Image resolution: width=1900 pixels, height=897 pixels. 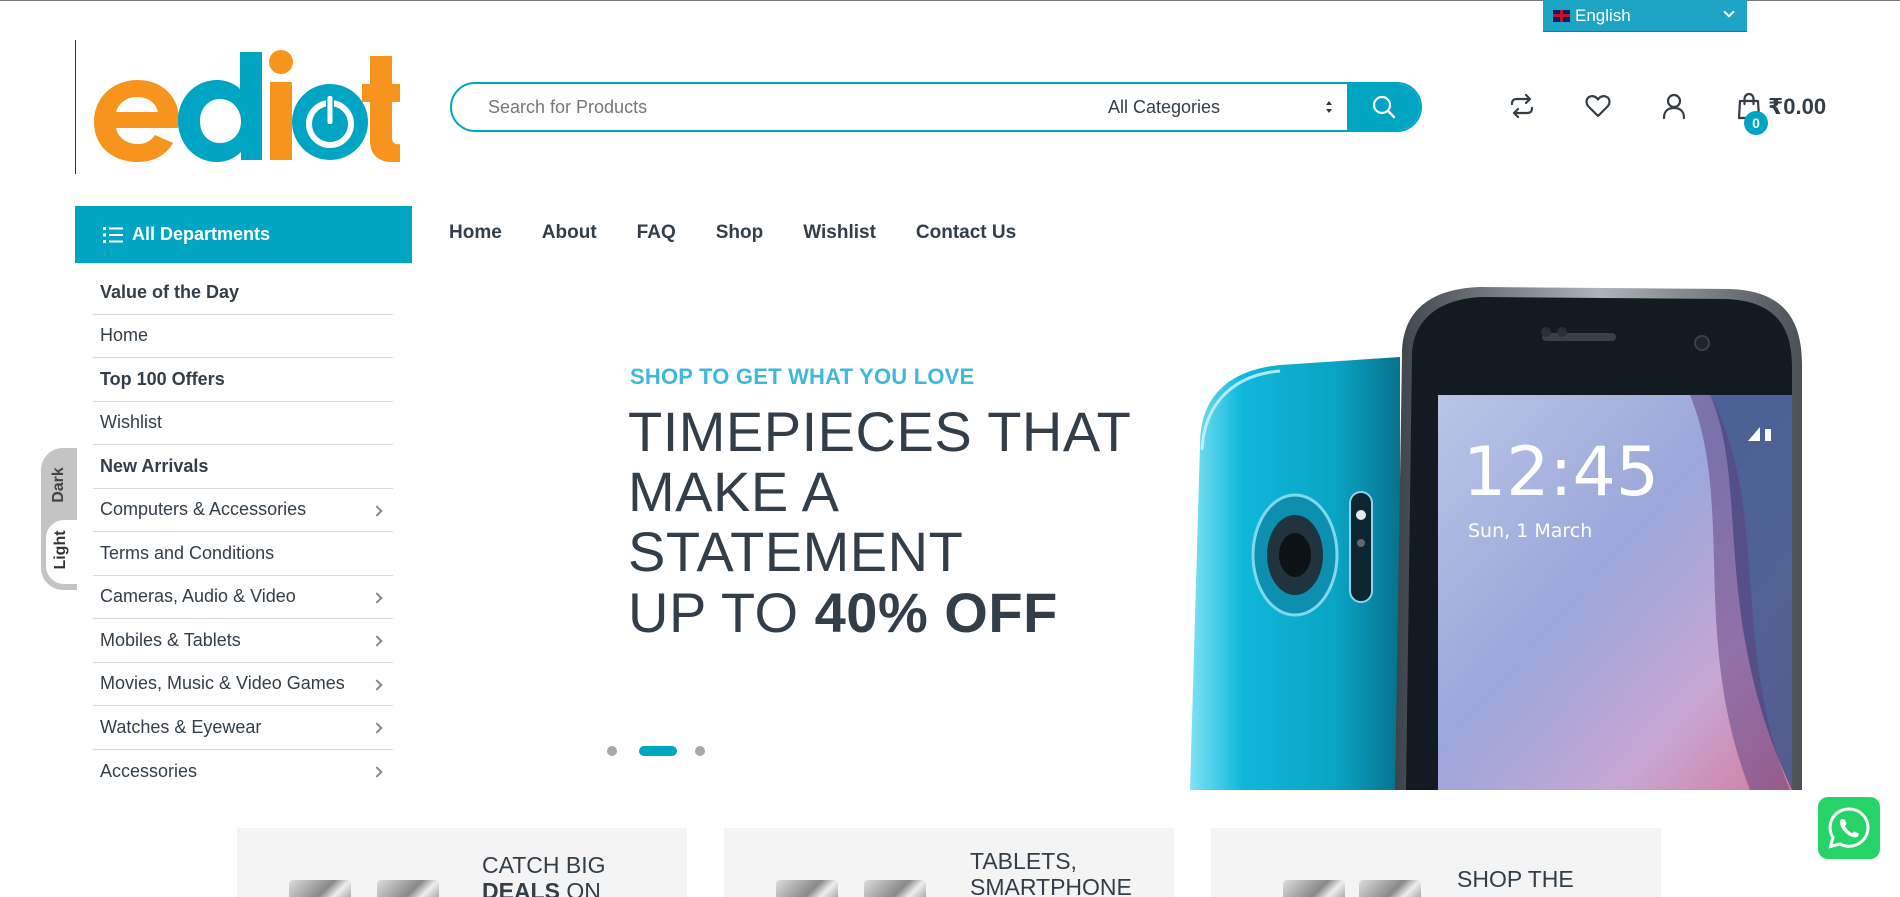 I want to click on language-label: English, so click(x=1603, y=15).